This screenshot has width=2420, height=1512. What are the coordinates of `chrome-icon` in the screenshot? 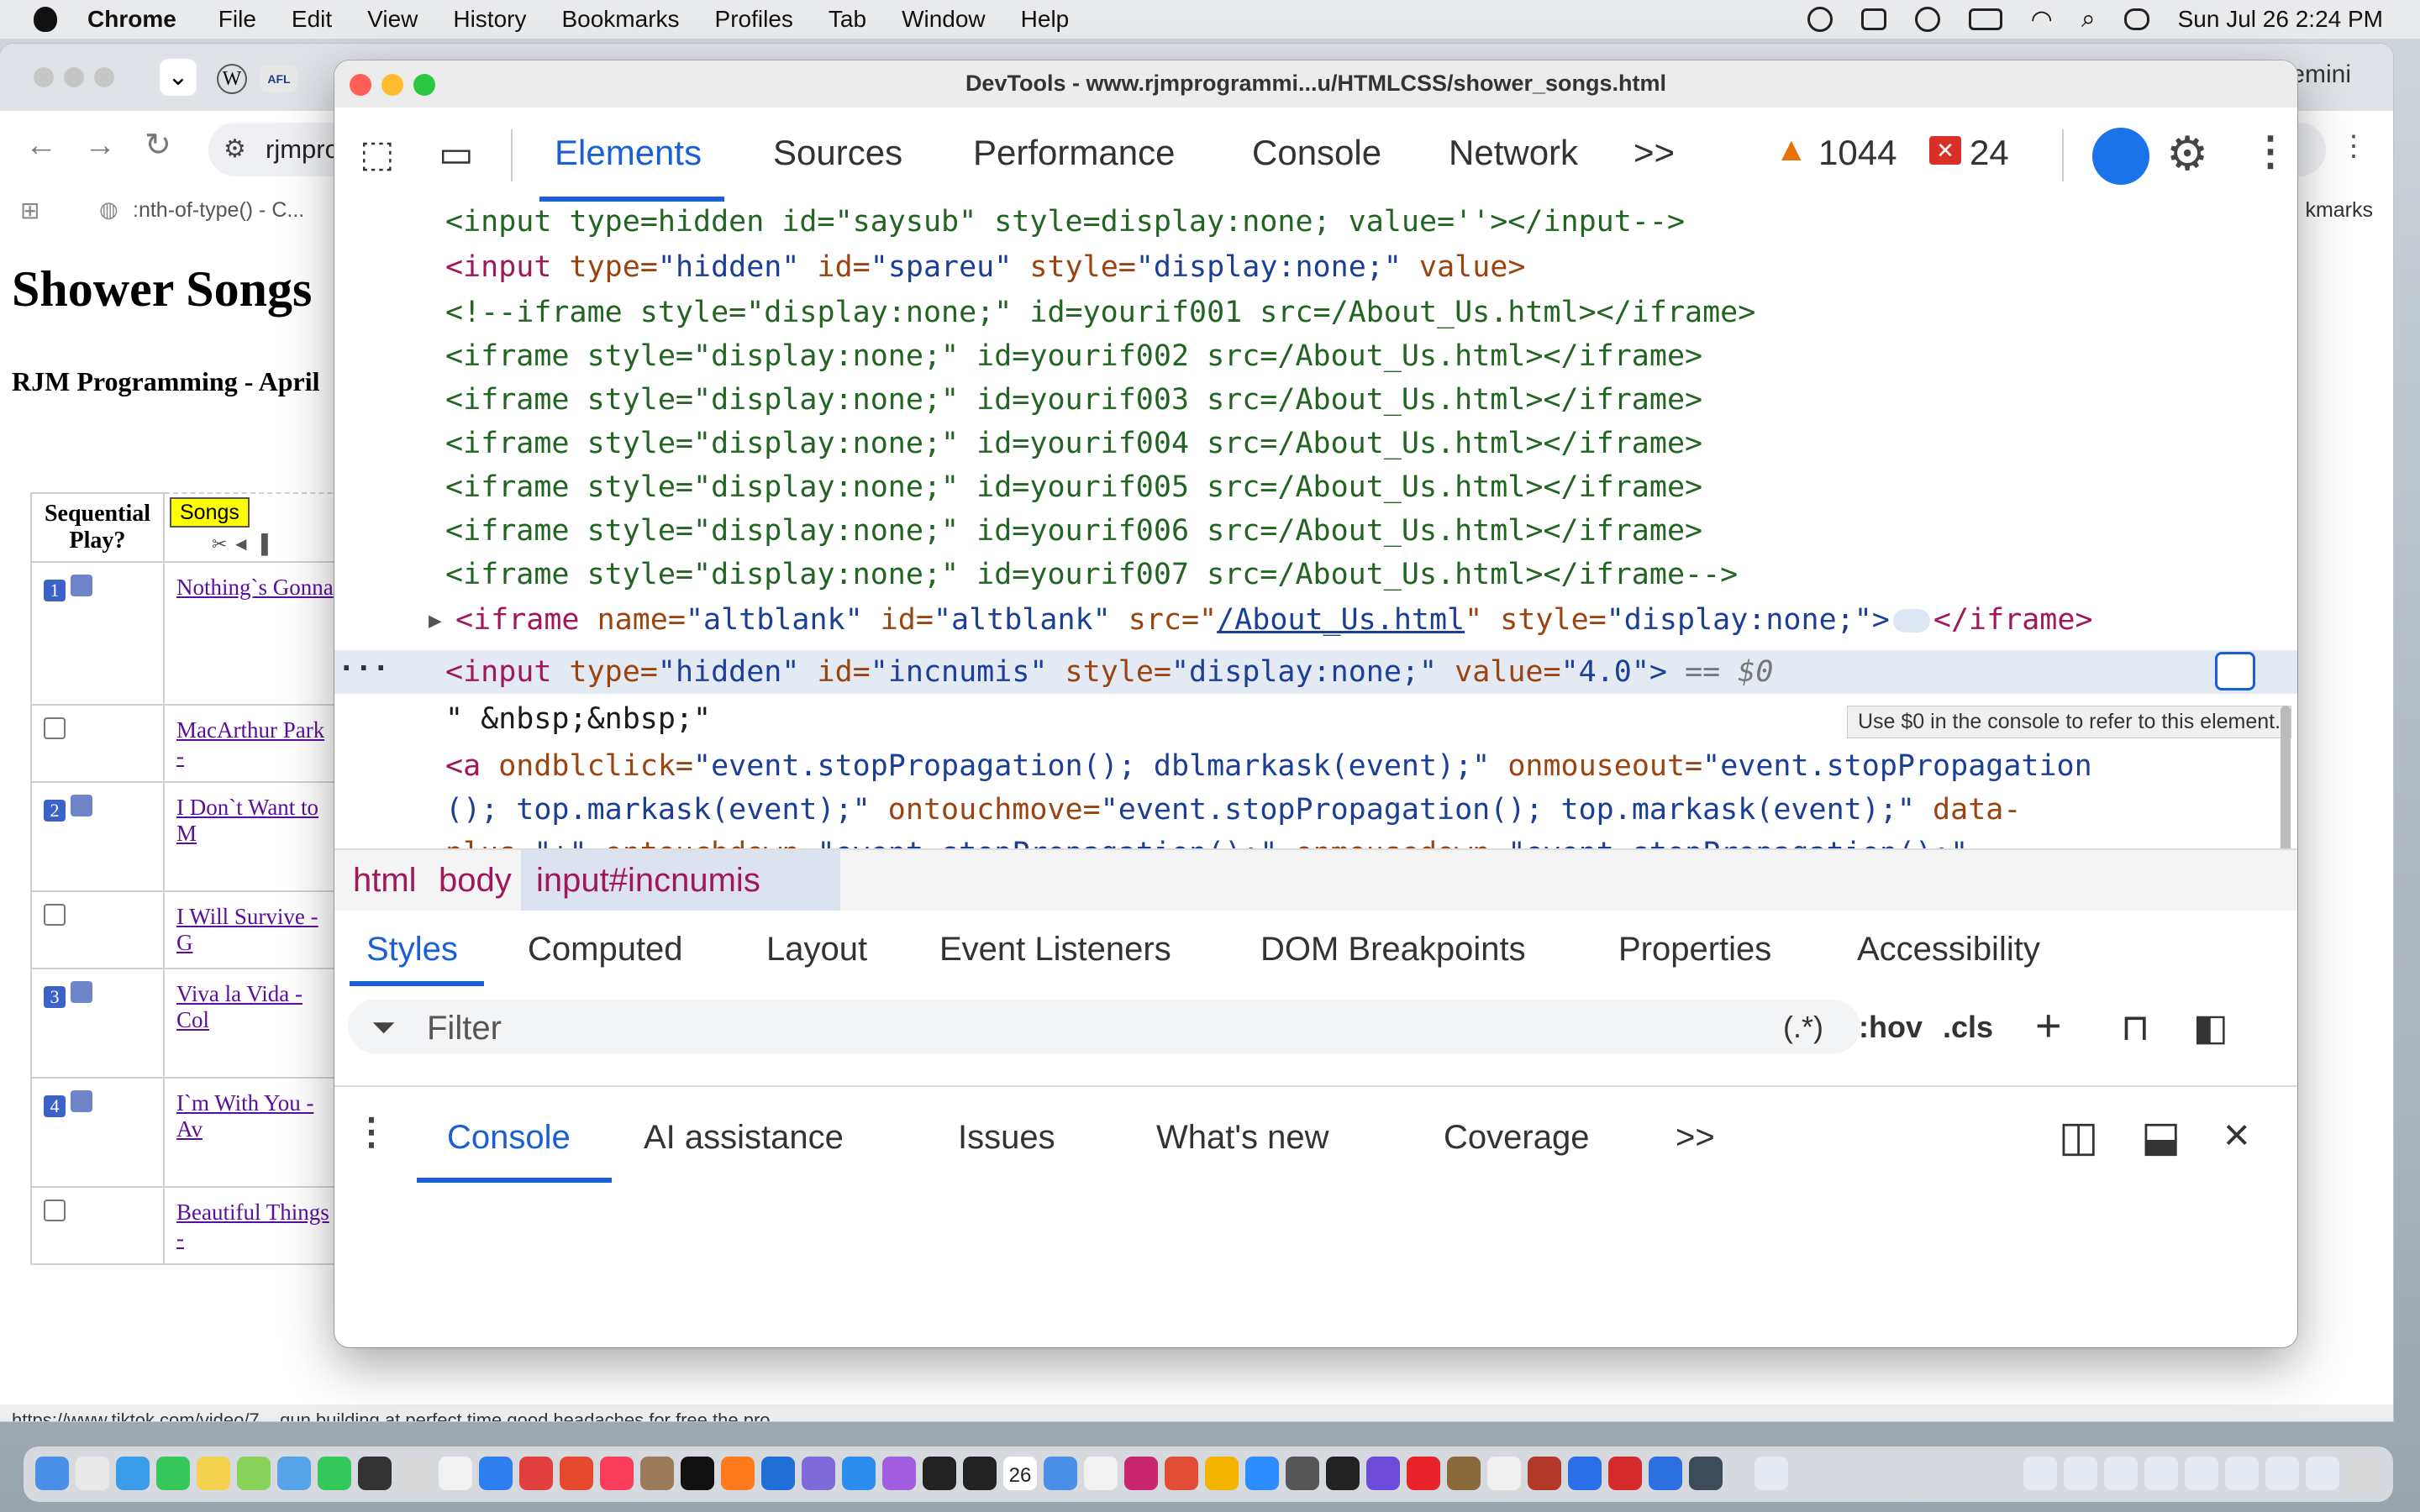 It's located at (1222, 1473).